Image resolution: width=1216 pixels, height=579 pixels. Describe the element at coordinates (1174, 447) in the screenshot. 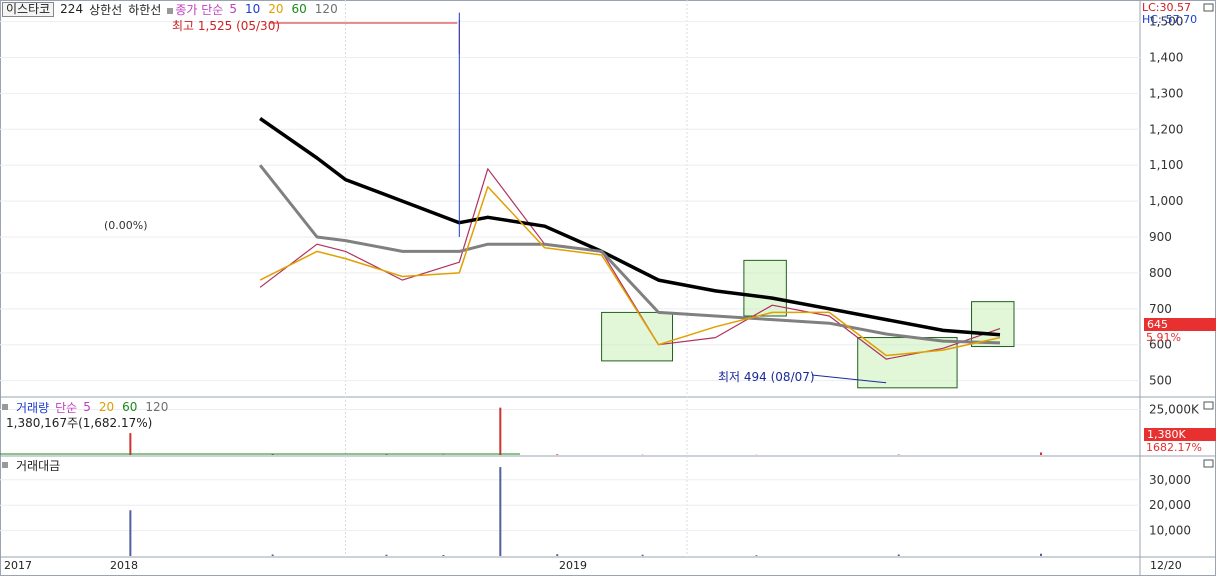

I see `last-volume-change: 1682.17%` at that location.